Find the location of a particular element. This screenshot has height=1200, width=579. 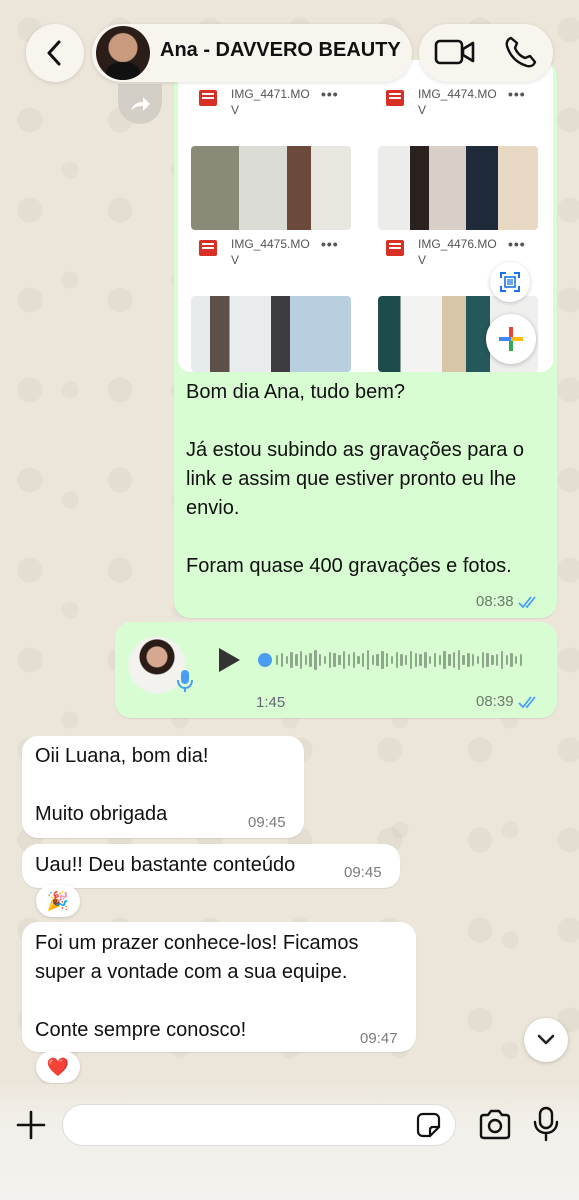

forward-arrow-icon is located at coordinates (140, 104).